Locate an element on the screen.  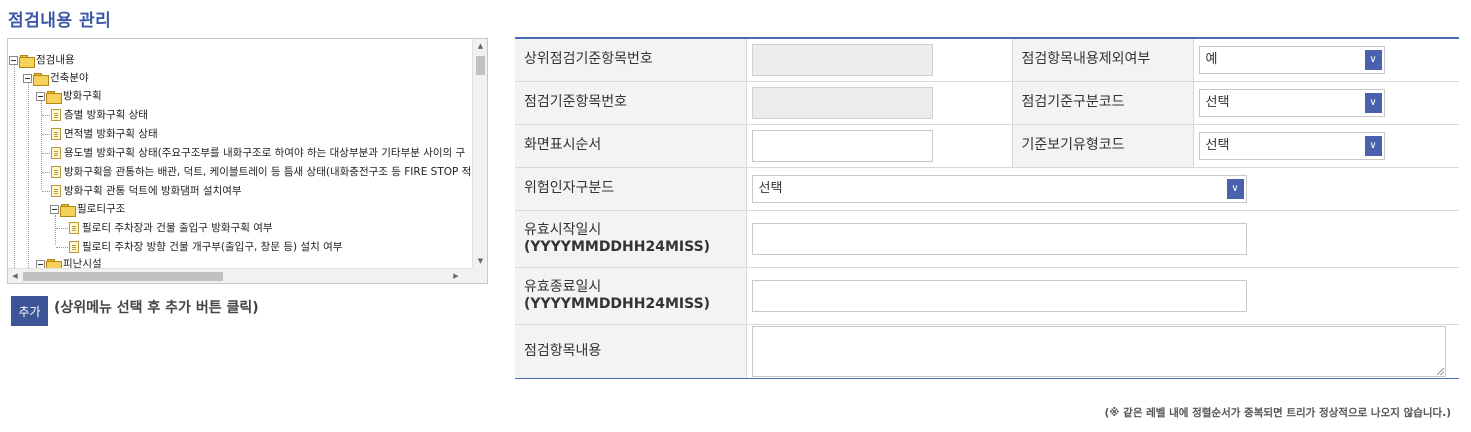
tree-node: 점검내용 is located at coordinates (42, 60).